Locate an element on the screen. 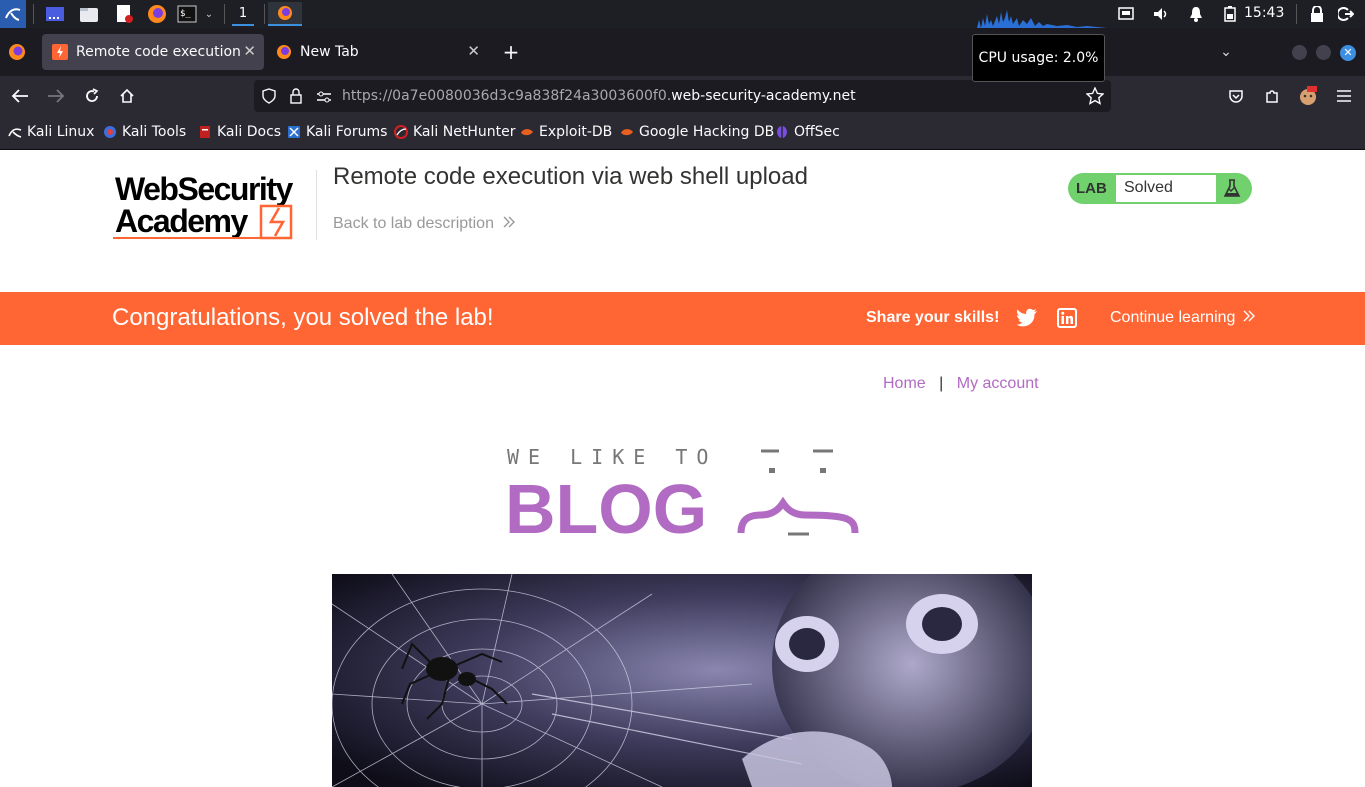 The image size is (1365, 787). share-skills-label: Share your skills! is located at coordinates (933, 317).